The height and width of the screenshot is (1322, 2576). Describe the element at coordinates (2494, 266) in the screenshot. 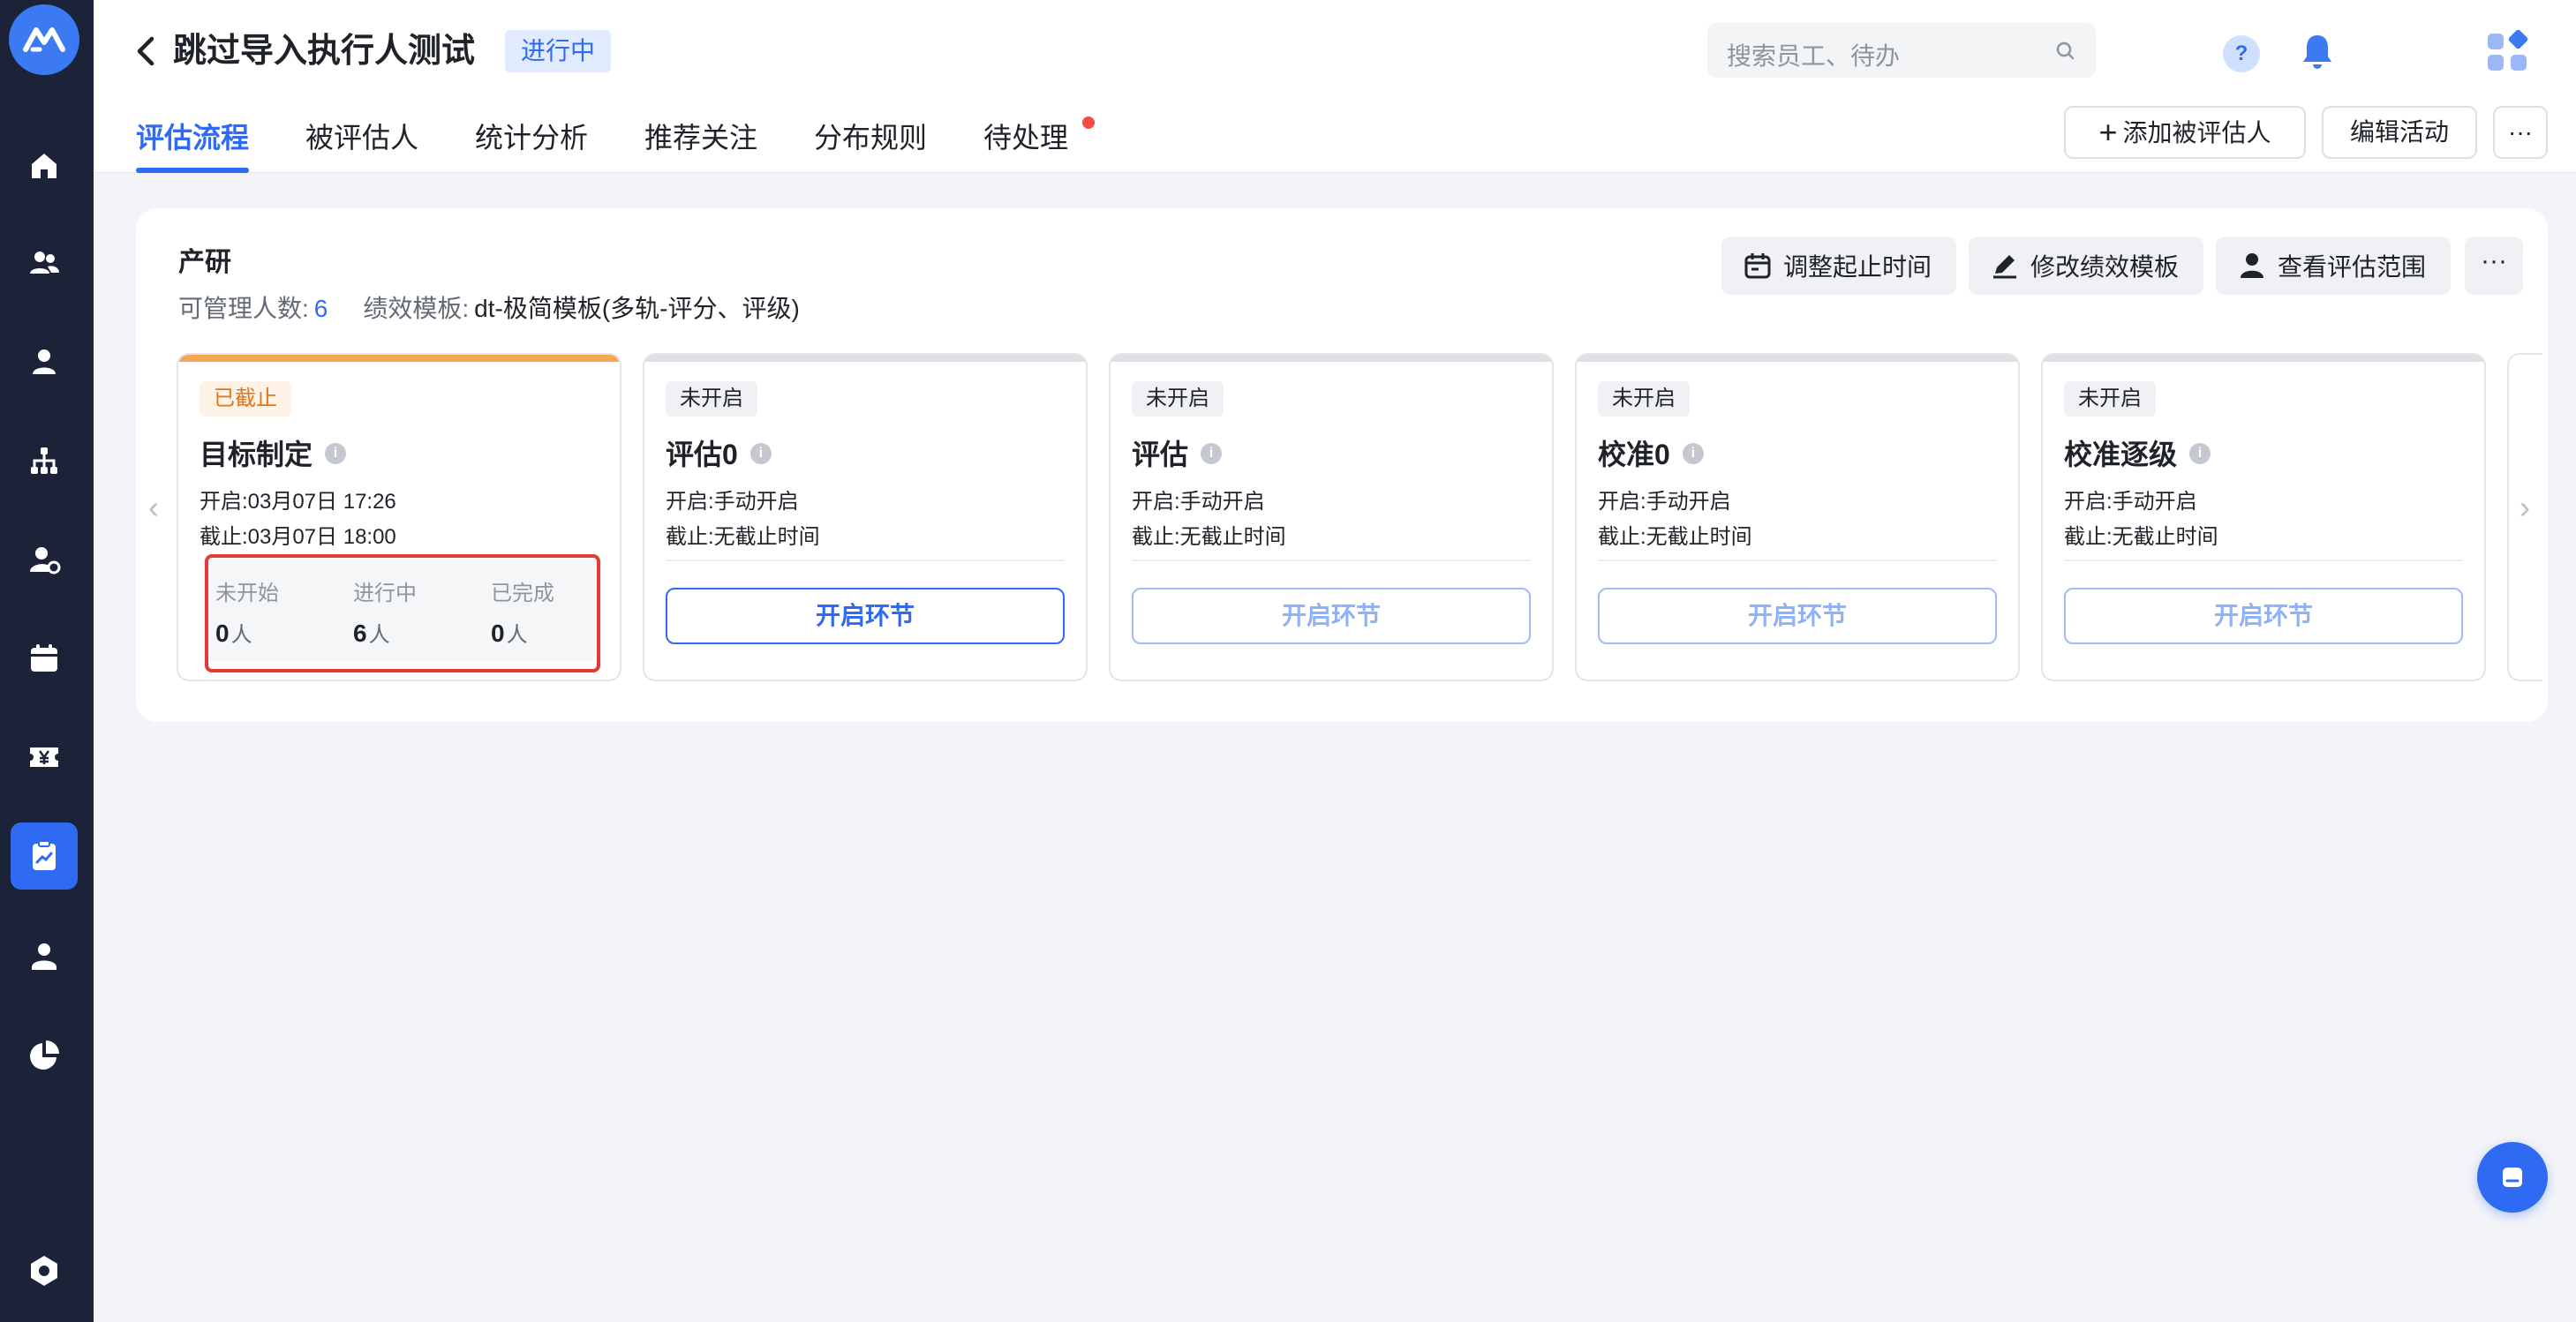

I see `panel-more-button: ···` at that location.